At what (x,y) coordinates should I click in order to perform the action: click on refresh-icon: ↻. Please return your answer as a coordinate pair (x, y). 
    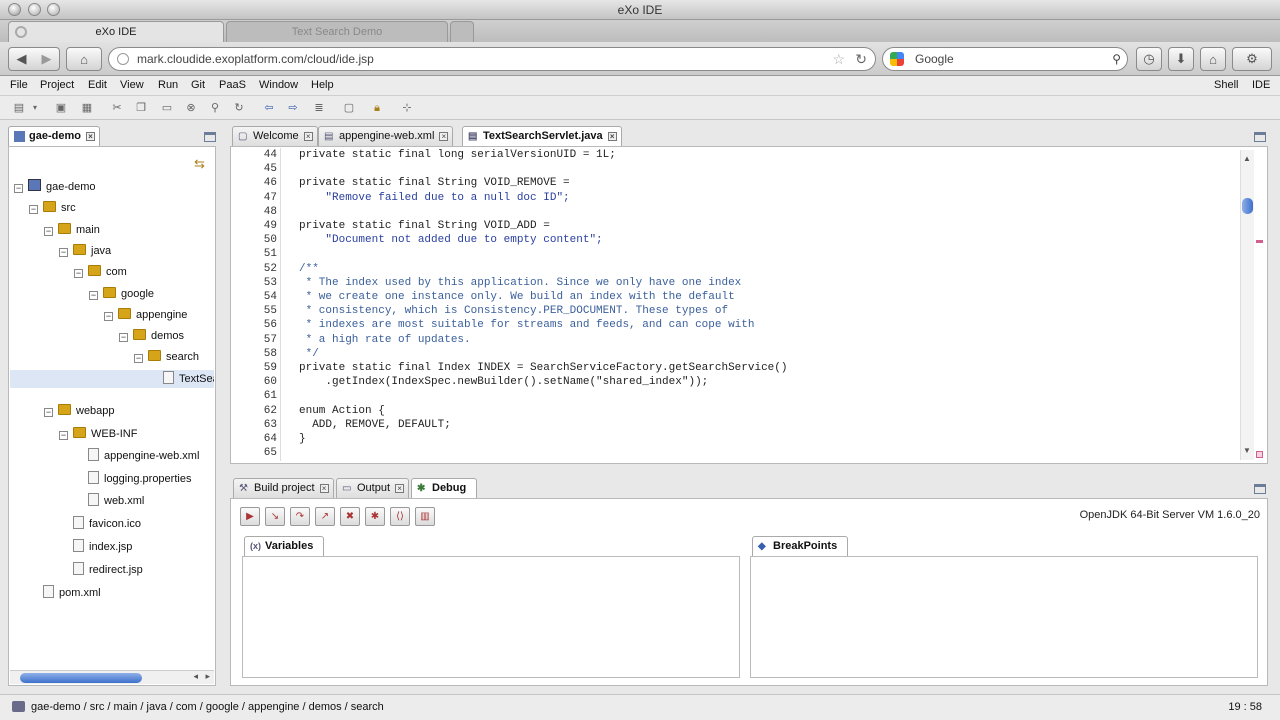
    Looking at the image, I should click on (239, 108).